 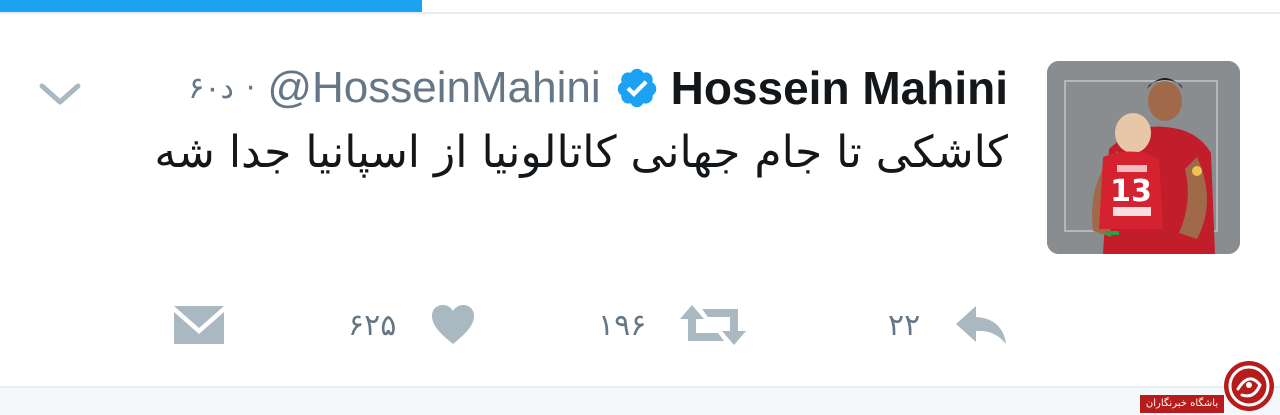 What do you see at coordinates (981, 325) in the screenshot?
I see `reply-icon` at bounding box center [981, 325].